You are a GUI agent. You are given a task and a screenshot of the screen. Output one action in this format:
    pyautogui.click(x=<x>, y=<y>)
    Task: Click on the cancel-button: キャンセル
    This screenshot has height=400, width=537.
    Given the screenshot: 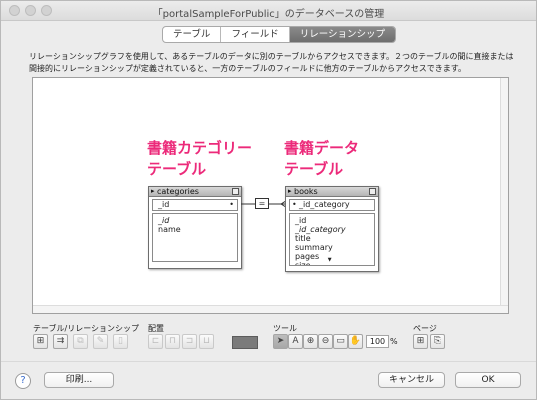 What is the action you would take?
    pyautogui.click(x=411, y=380)
    